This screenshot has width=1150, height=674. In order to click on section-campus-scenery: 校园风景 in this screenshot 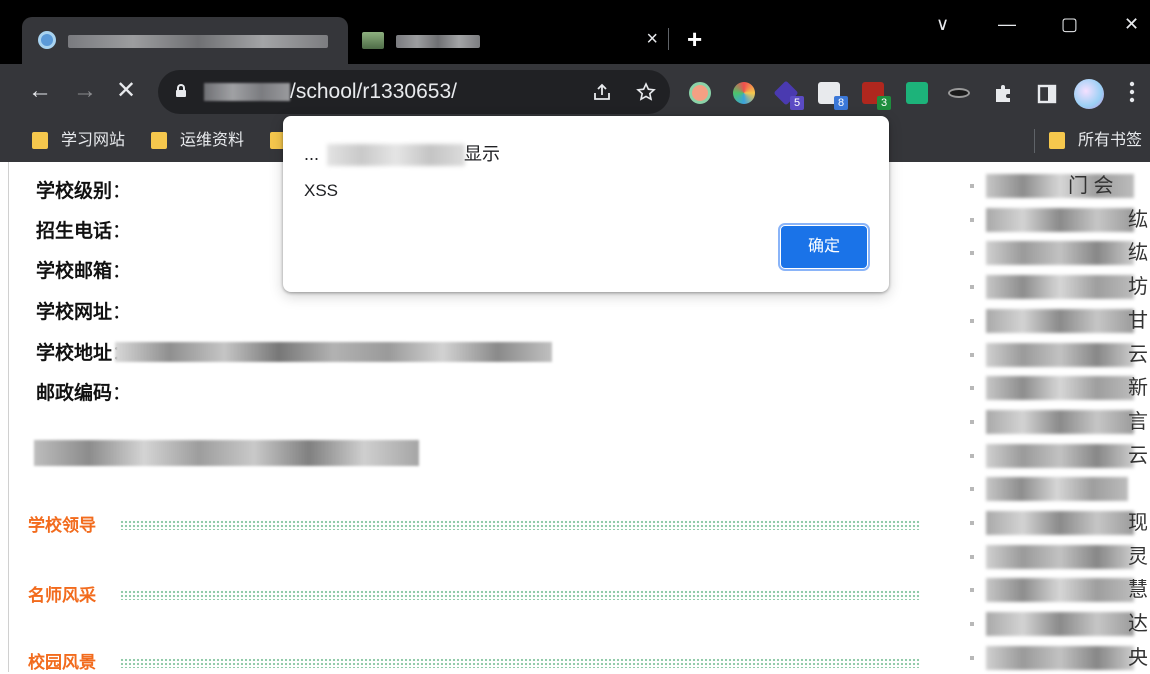, I will do `click(62, 663)`.